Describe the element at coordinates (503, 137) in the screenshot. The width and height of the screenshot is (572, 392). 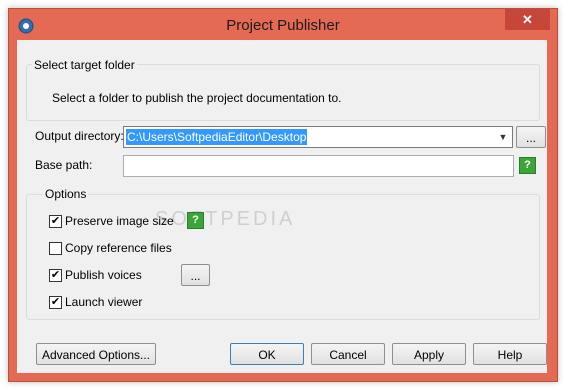
I see `chevron-down-icon: ▼` at that location.